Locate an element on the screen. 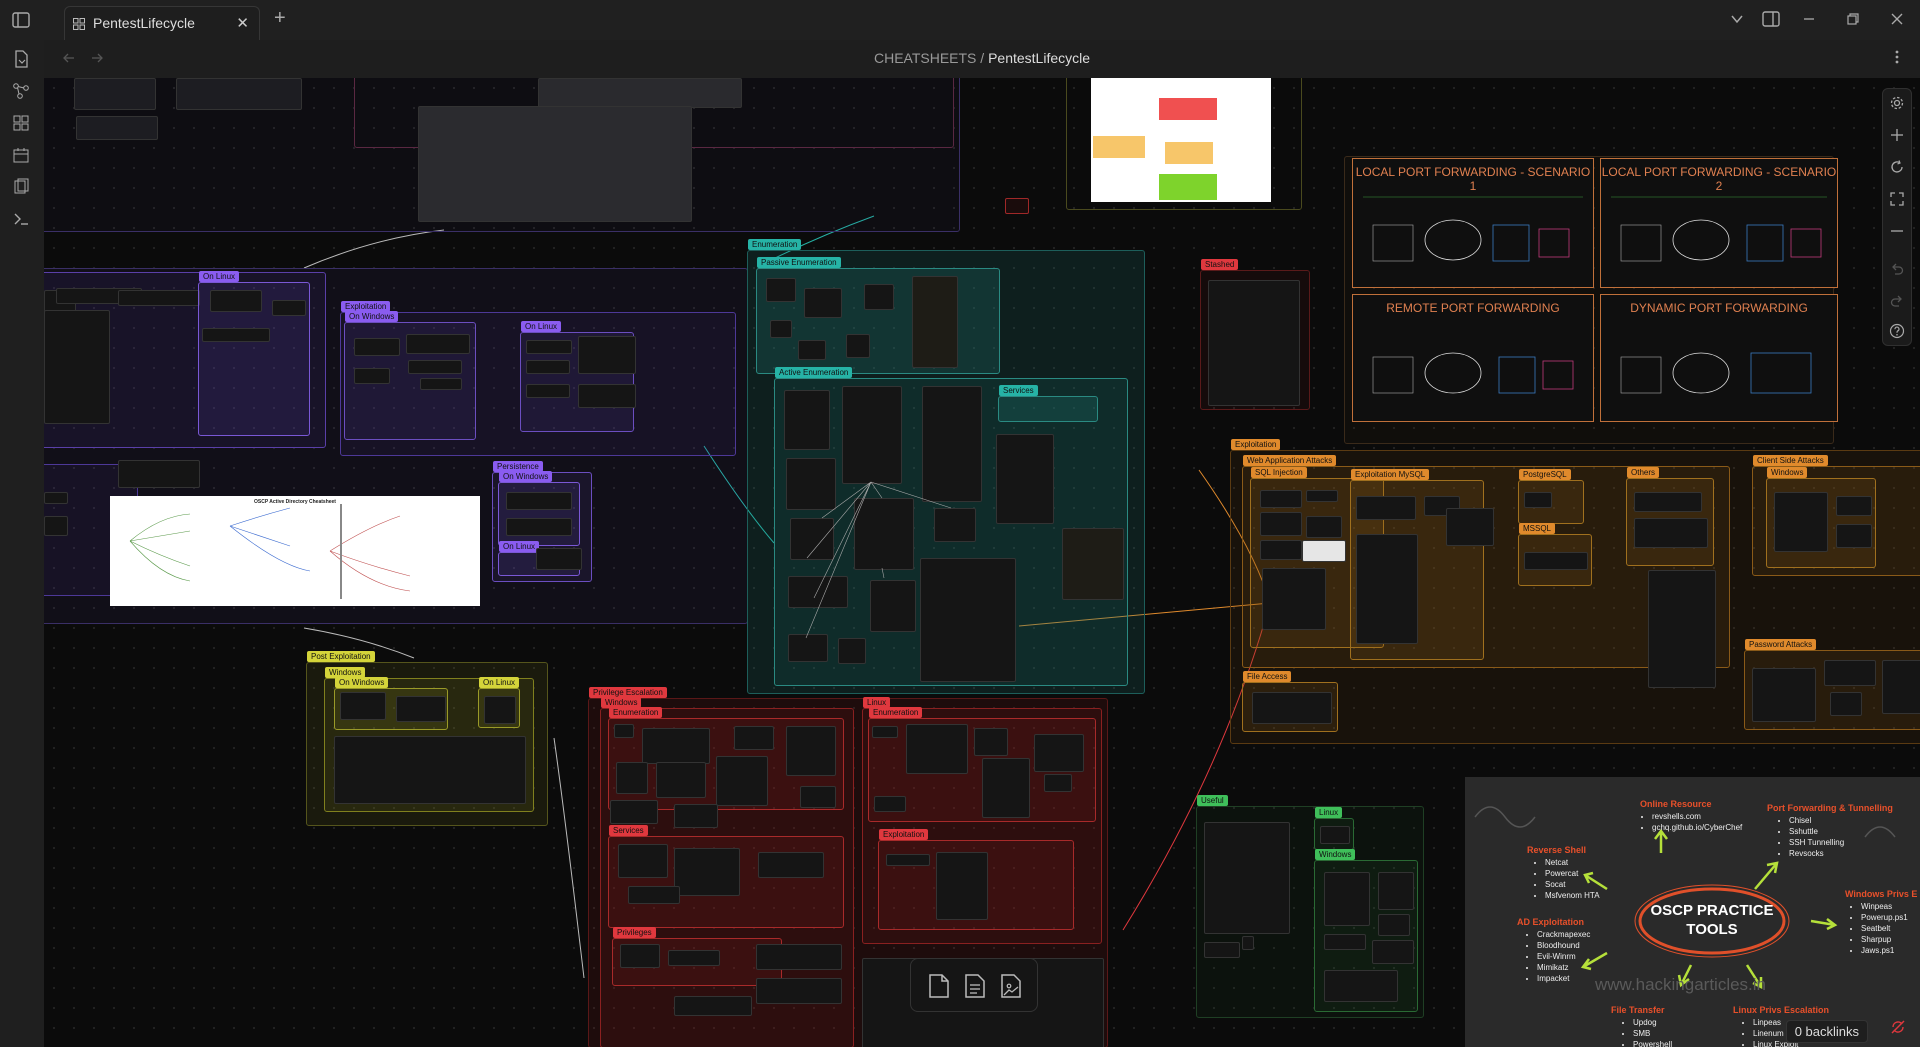  sidebar-toggle-icon is located at coordinates (21, 22).